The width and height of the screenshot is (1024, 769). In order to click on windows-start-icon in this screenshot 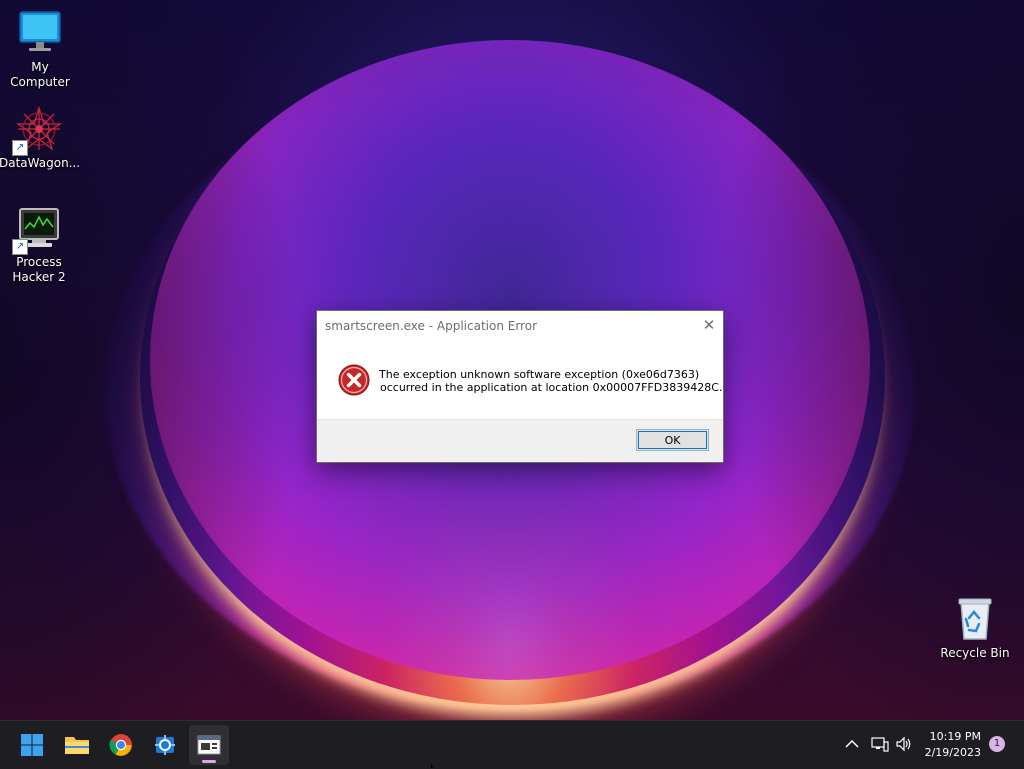, I will do `click(32, 745)`.